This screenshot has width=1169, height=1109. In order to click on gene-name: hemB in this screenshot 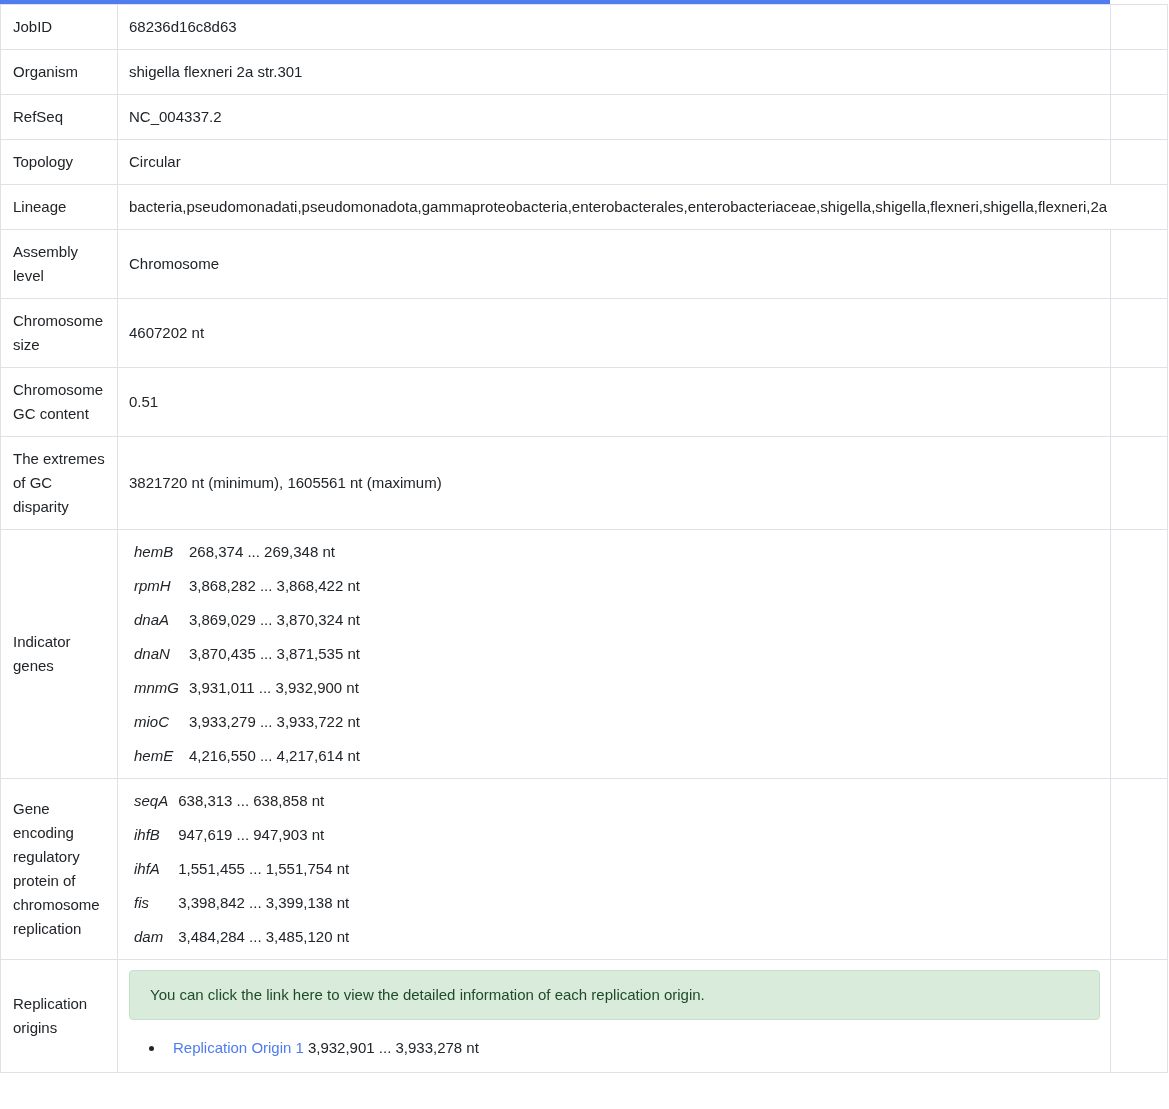, I will do `click(154, 552)`.